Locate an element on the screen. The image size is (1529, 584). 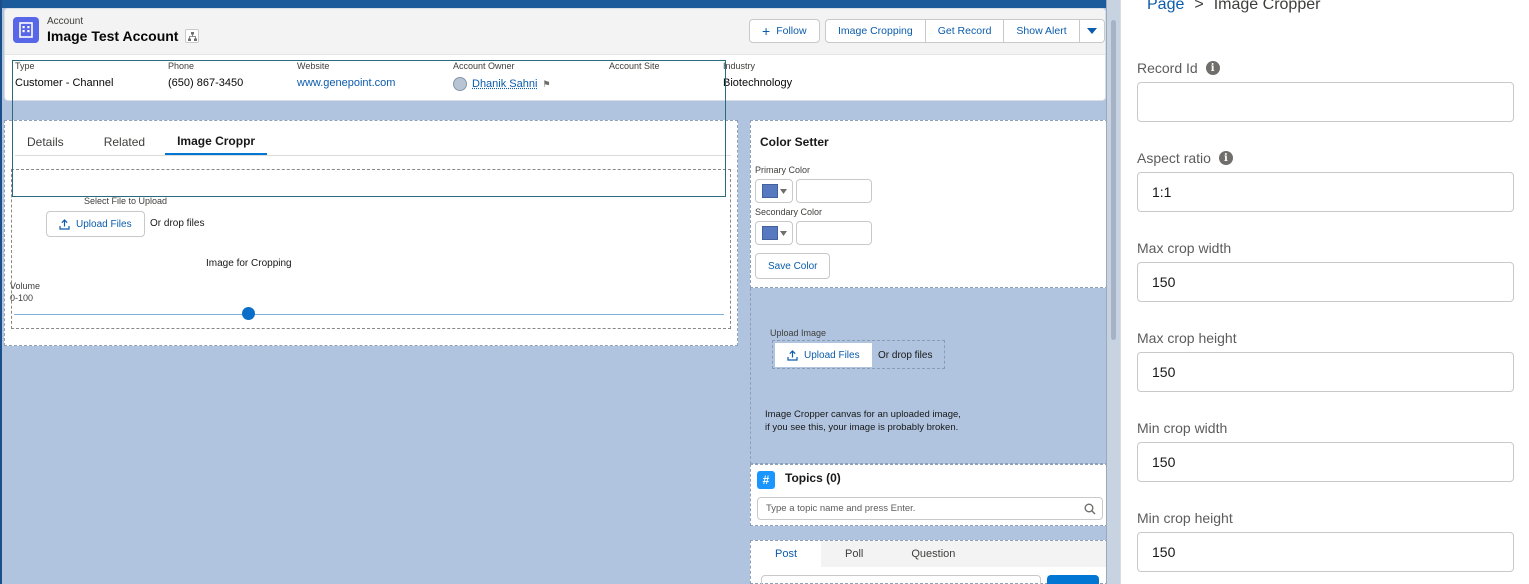
upload-image-drop-label: Or drop files is located at coordinates (905, 355).